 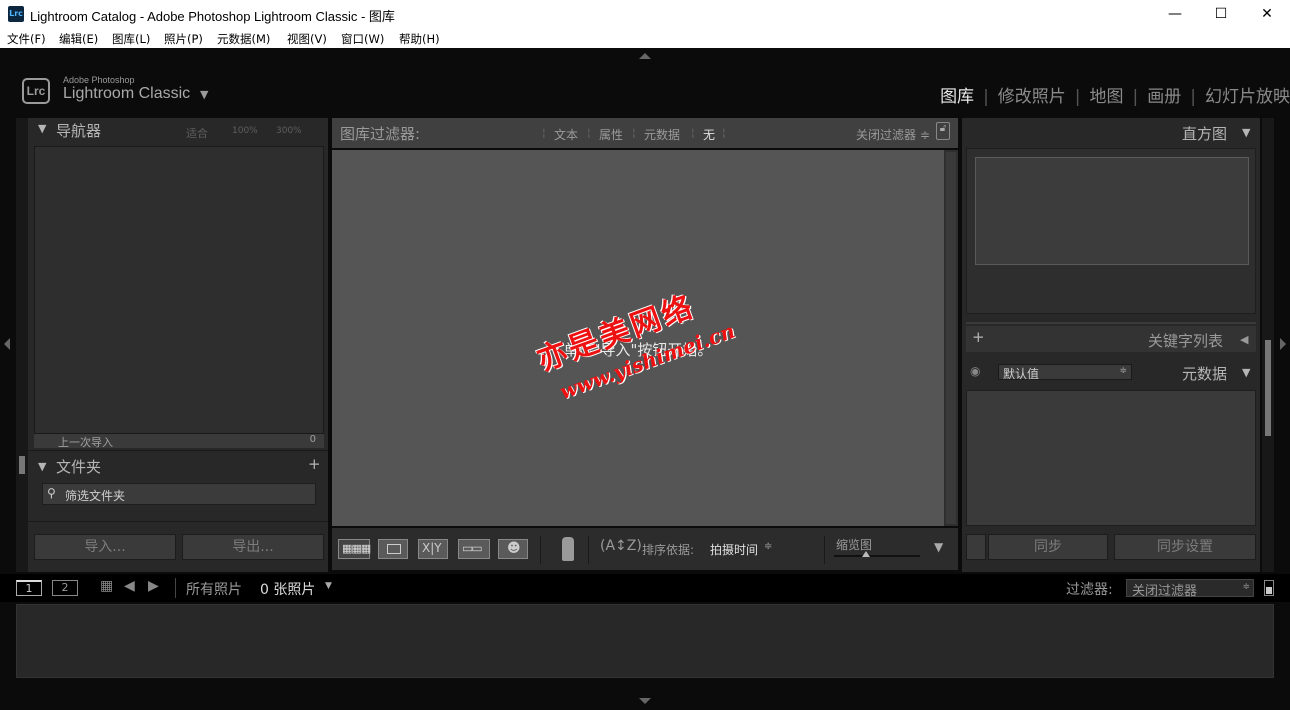 What do you see at coordinates (362, 39) in the screenshot?
I see `menu-window: 窗口(W)` at bounding box center [362, 39].